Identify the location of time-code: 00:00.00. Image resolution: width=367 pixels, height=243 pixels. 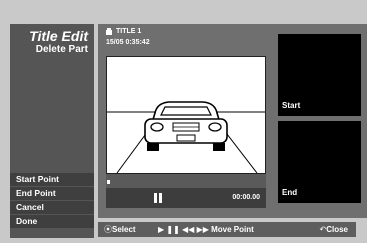
(246, 197).